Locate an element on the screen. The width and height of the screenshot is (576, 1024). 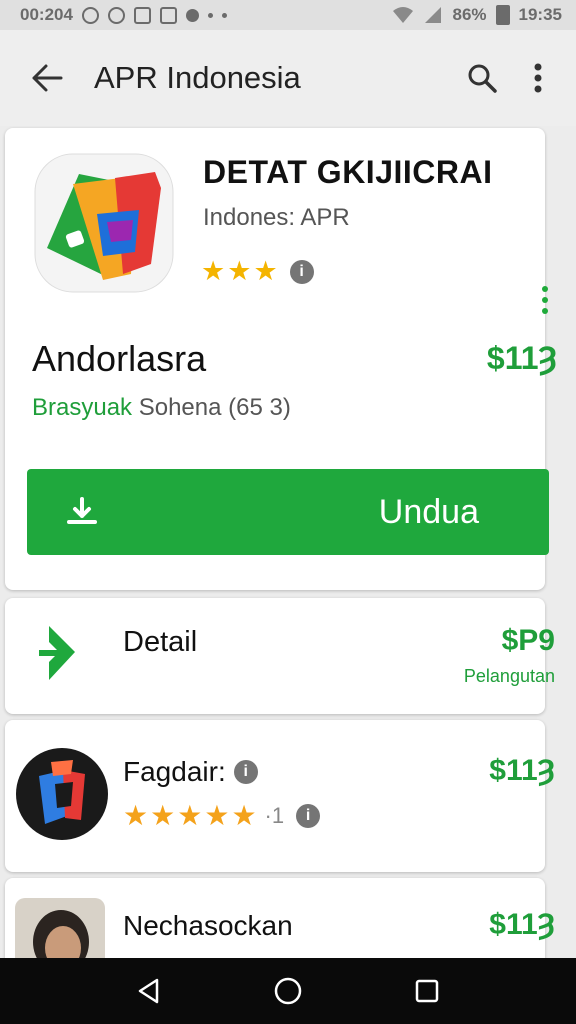
app-bar: APR Indonesia is located at coordinates (288, 78).